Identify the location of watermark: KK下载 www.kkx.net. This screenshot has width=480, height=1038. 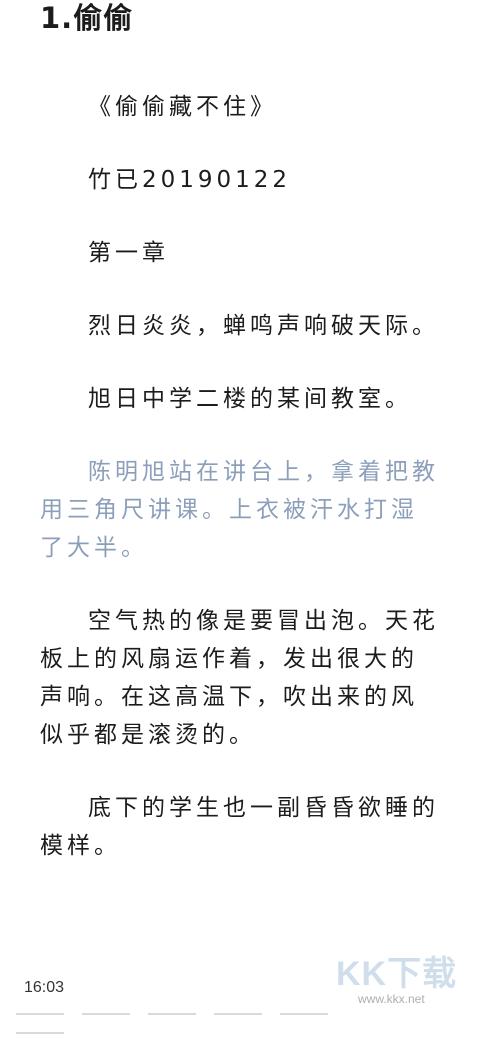
(401, 982).